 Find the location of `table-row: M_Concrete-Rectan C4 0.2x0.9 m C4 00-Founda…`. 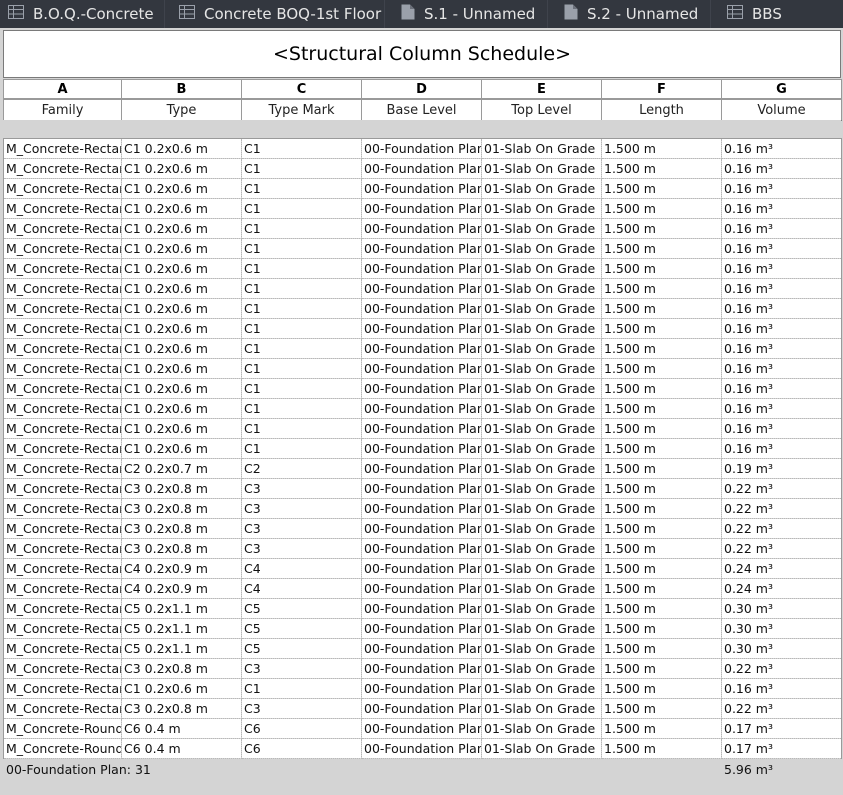

table-row: M_Concrete-Rectan C4 0.2x0.9 m C4 00-Founda… is located at coordinates (422, 588).